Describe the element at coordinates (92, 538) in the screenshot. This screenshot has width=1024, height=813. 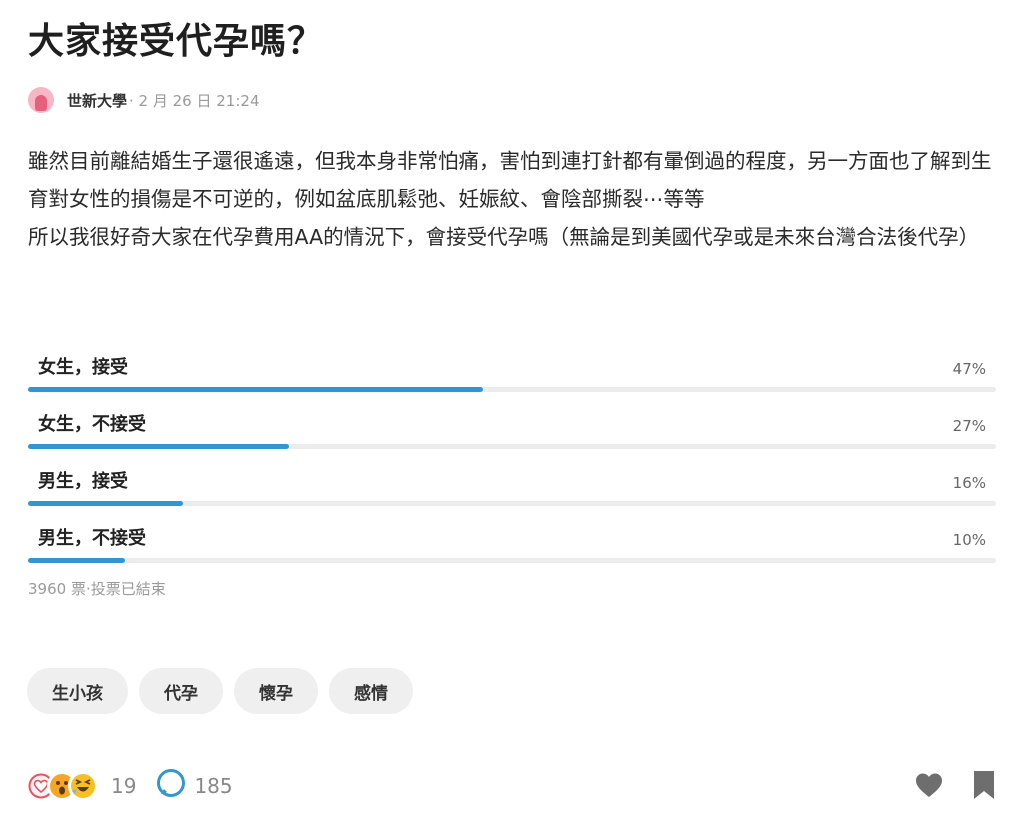
I see `poll-option-label: 男生，不接受` at that location.